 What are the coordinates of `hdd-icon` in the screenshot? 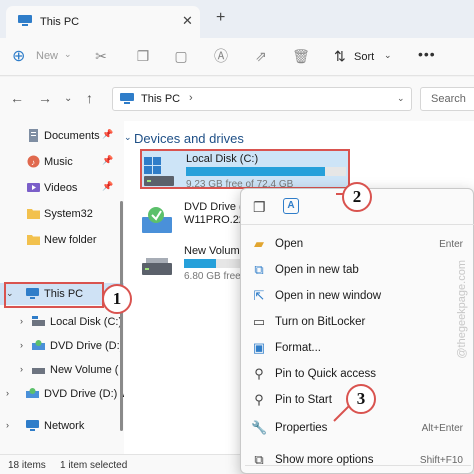 It's located at (38, 321).